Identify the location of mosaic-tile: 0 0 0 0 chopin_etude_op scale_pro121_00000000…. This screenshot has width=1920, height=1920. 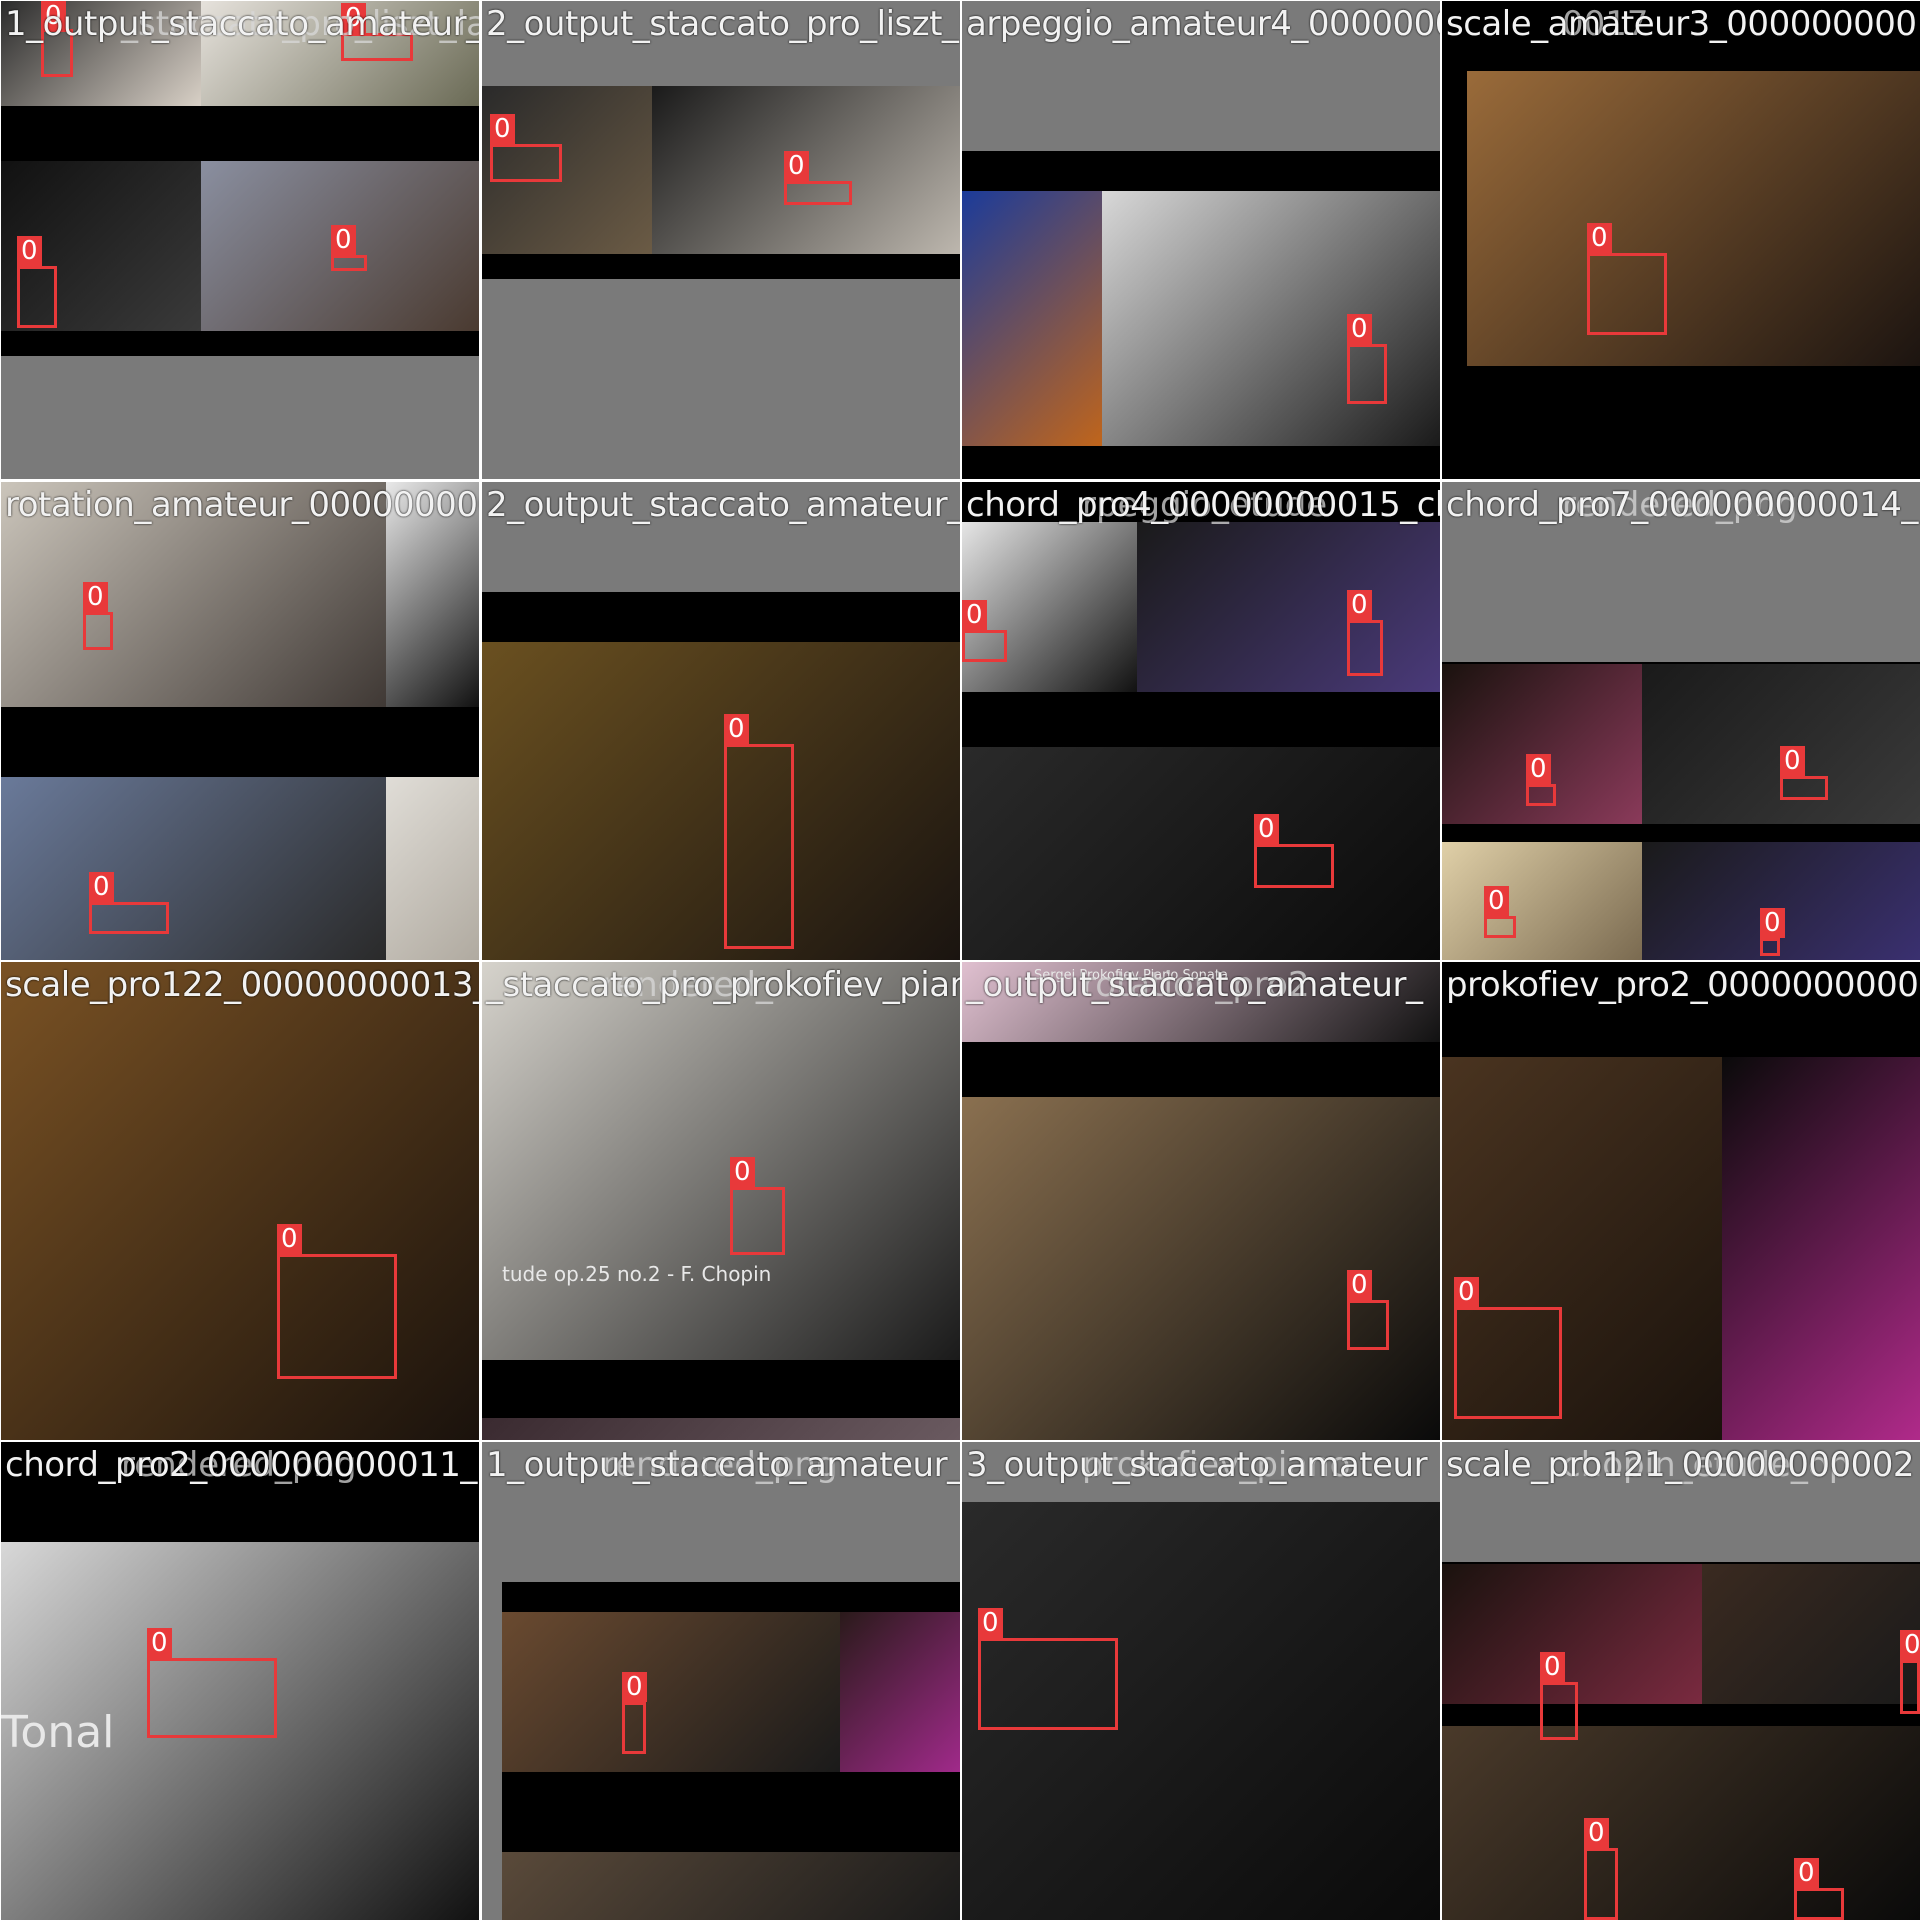
(1681, 1681).